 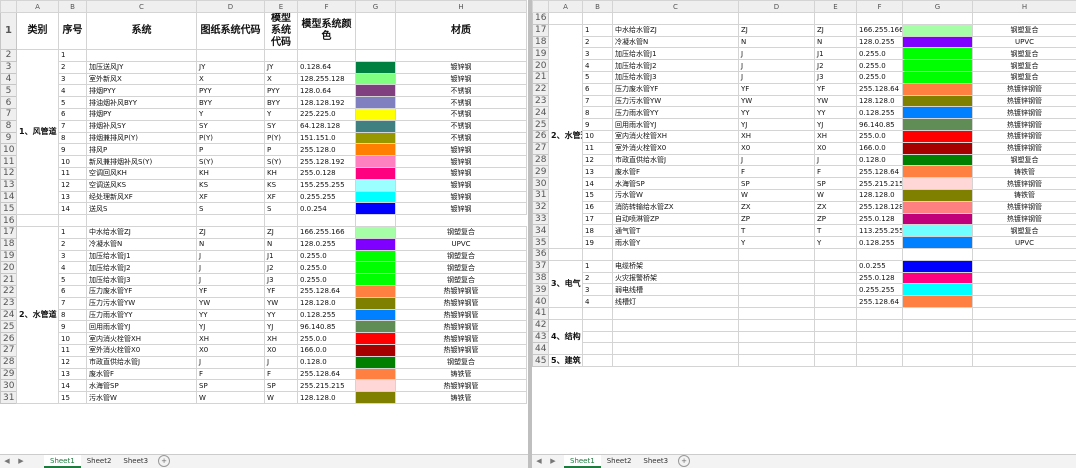 I want to click on drawing-code-cell: ZP, so click(x=776, y=219).